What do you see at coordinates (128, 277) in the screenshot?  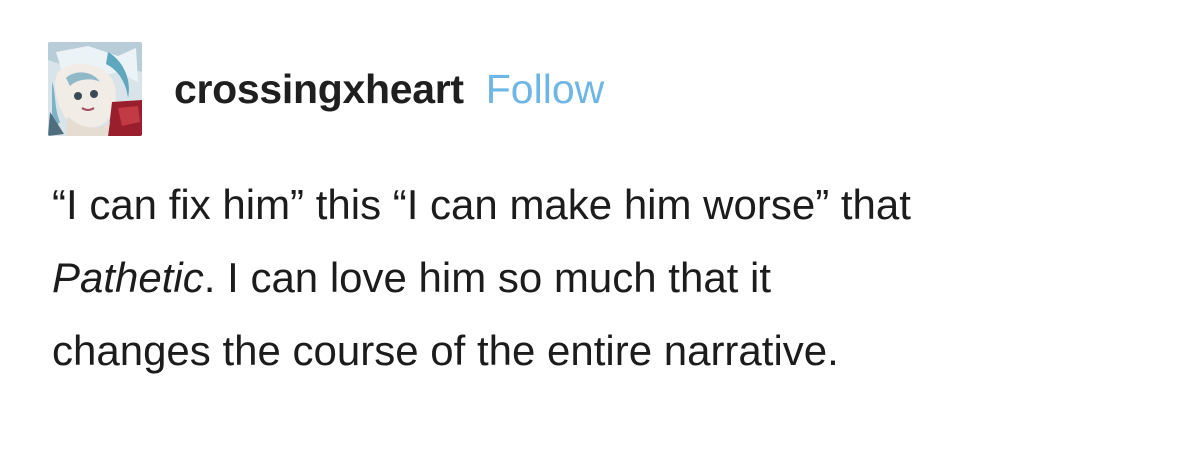 I see `post-text-italic-word: Pathetic` at bounding box center [128, 277].